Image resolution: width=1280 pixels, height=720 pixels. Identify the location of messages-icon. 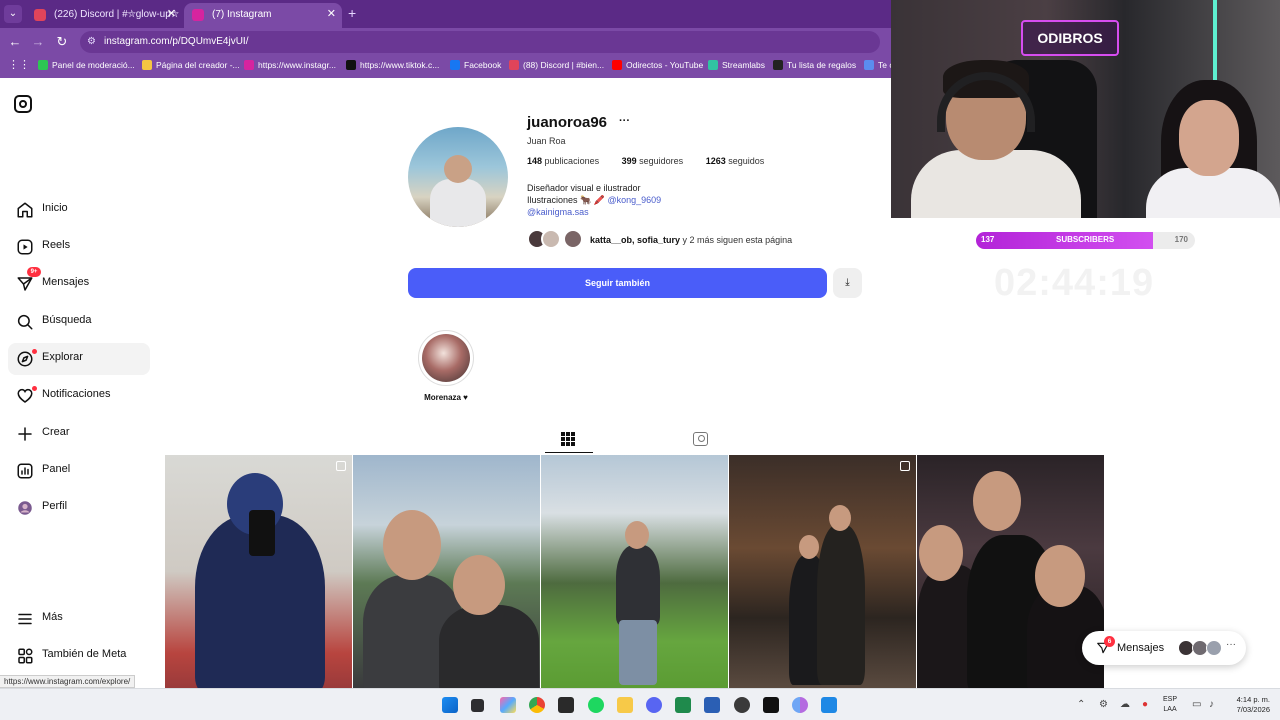
(25, 284).